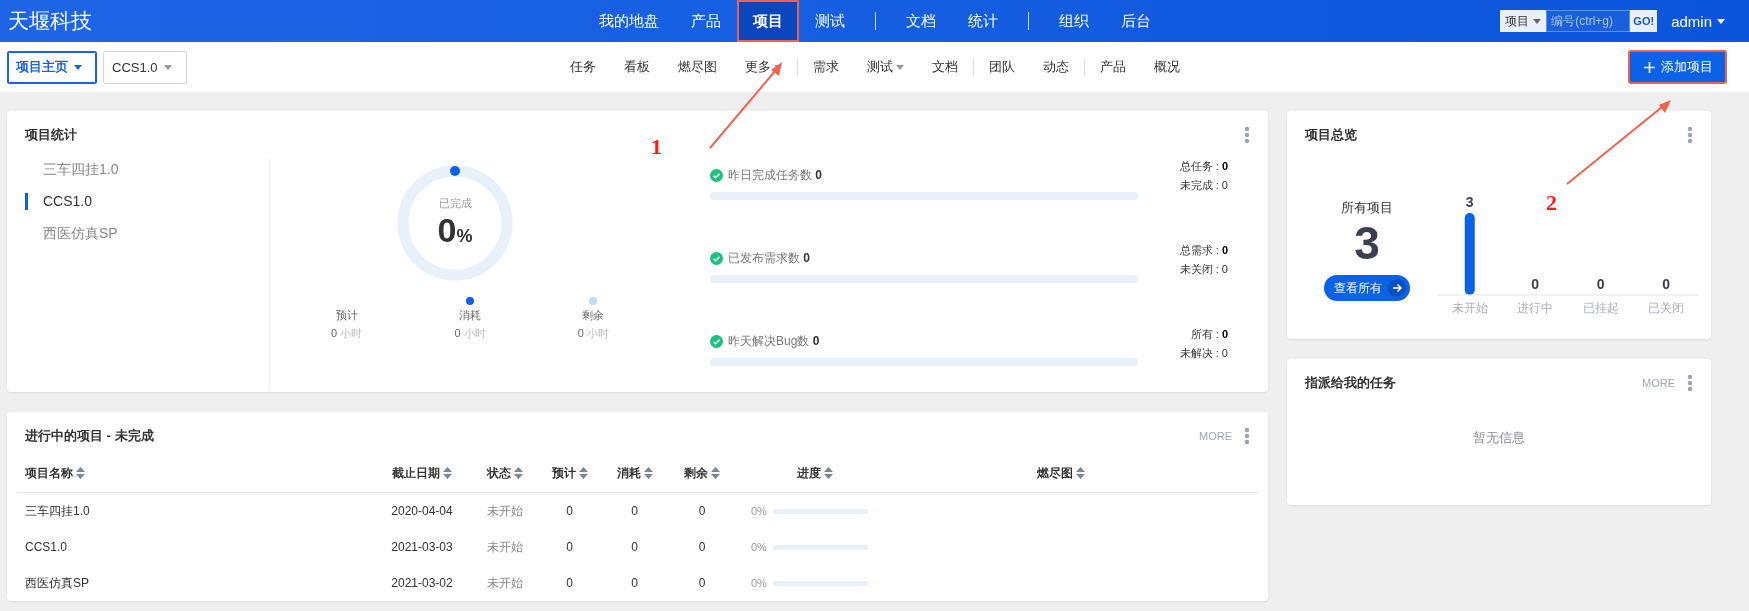  What do you see at coordinates (767, 21) in the screenshot?
I see `nav-tab: 项目` at bounding box center [767, 21].